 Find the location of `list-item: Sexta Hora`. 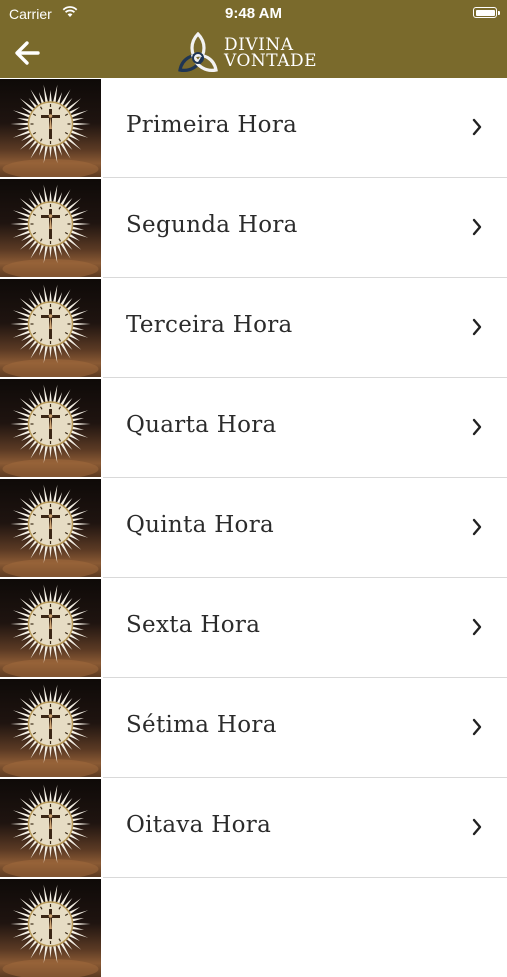

list-item: Sexta Hora is located at coordinates (253, 628).